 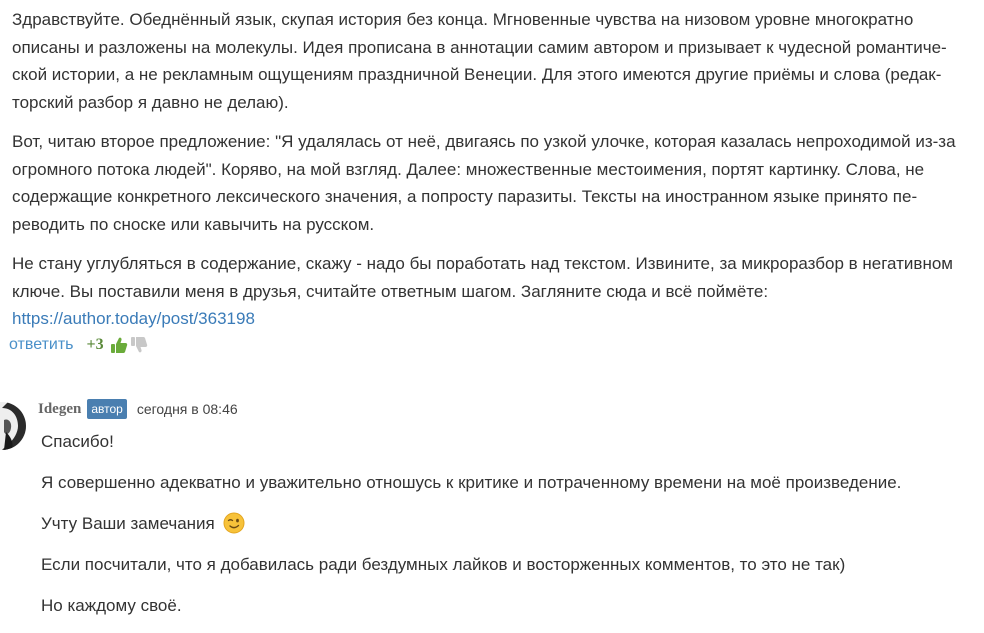 I want to click on post-link: https://author.today/post/363198, so click(x=133, y=318).